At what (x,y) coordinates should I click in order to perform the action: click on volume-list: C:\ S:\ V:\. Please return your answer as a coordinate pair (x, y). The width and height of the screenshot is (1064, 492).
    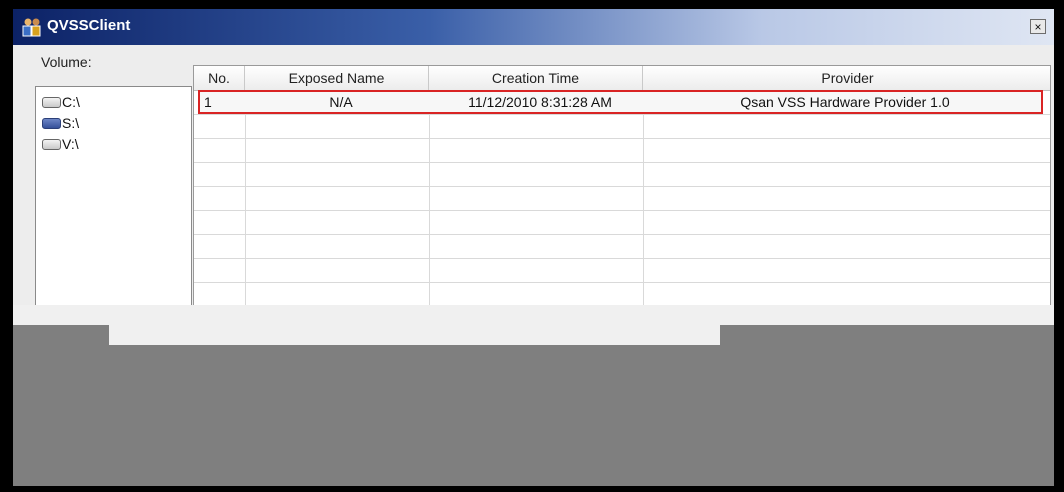
    Looking at the image, I should click on (113, 213).